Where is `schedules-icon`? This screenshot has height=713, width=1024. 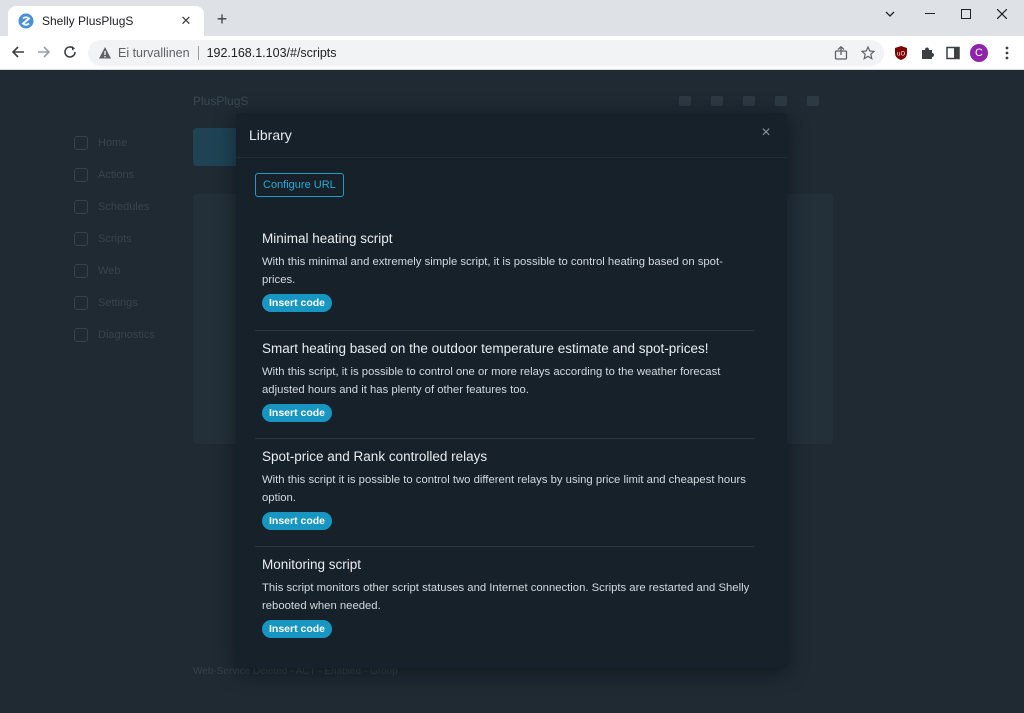 schedules-icon is located at coordinates (81, 207).